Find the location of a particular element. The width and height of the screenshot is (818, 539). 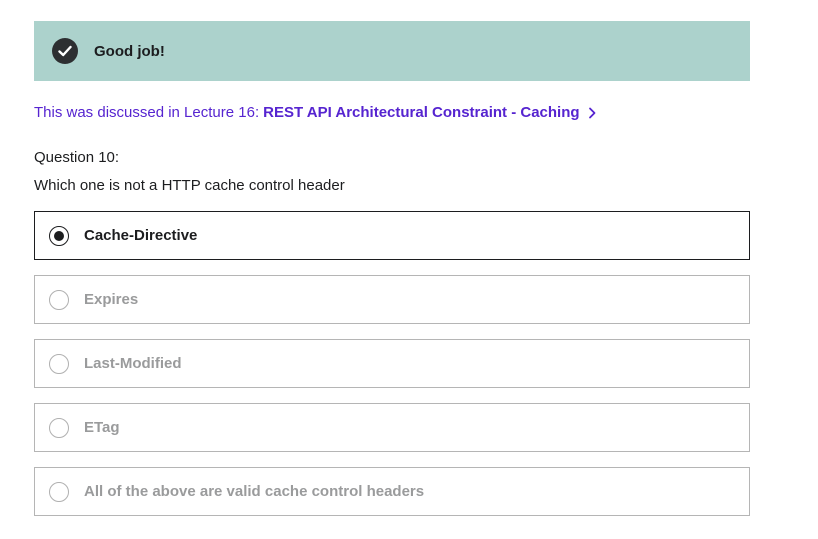

radio-dot is located at coordinates (59, 235).